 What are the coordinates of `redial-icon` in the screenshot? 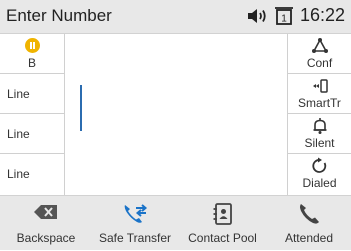 It's located at (319, 166).